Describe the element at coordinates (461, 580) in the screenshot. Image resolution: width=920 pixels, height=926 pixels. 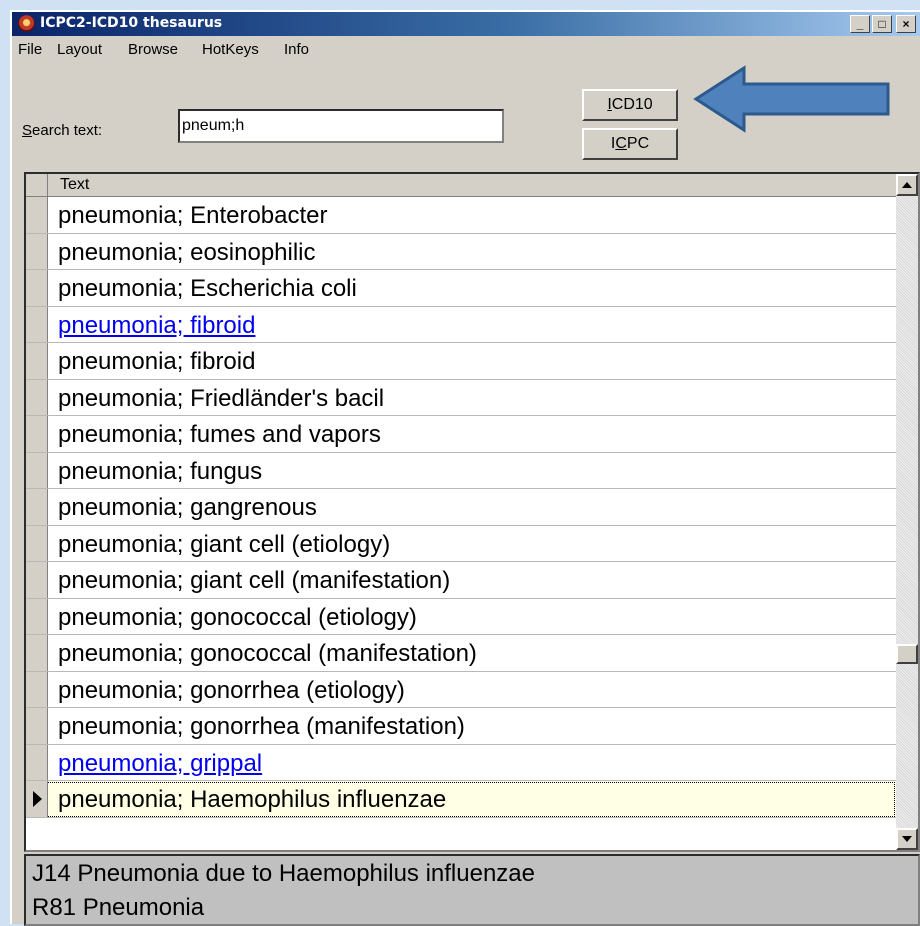
I see `table-row: pneumonia; giant cell (manifestation)` at that location.